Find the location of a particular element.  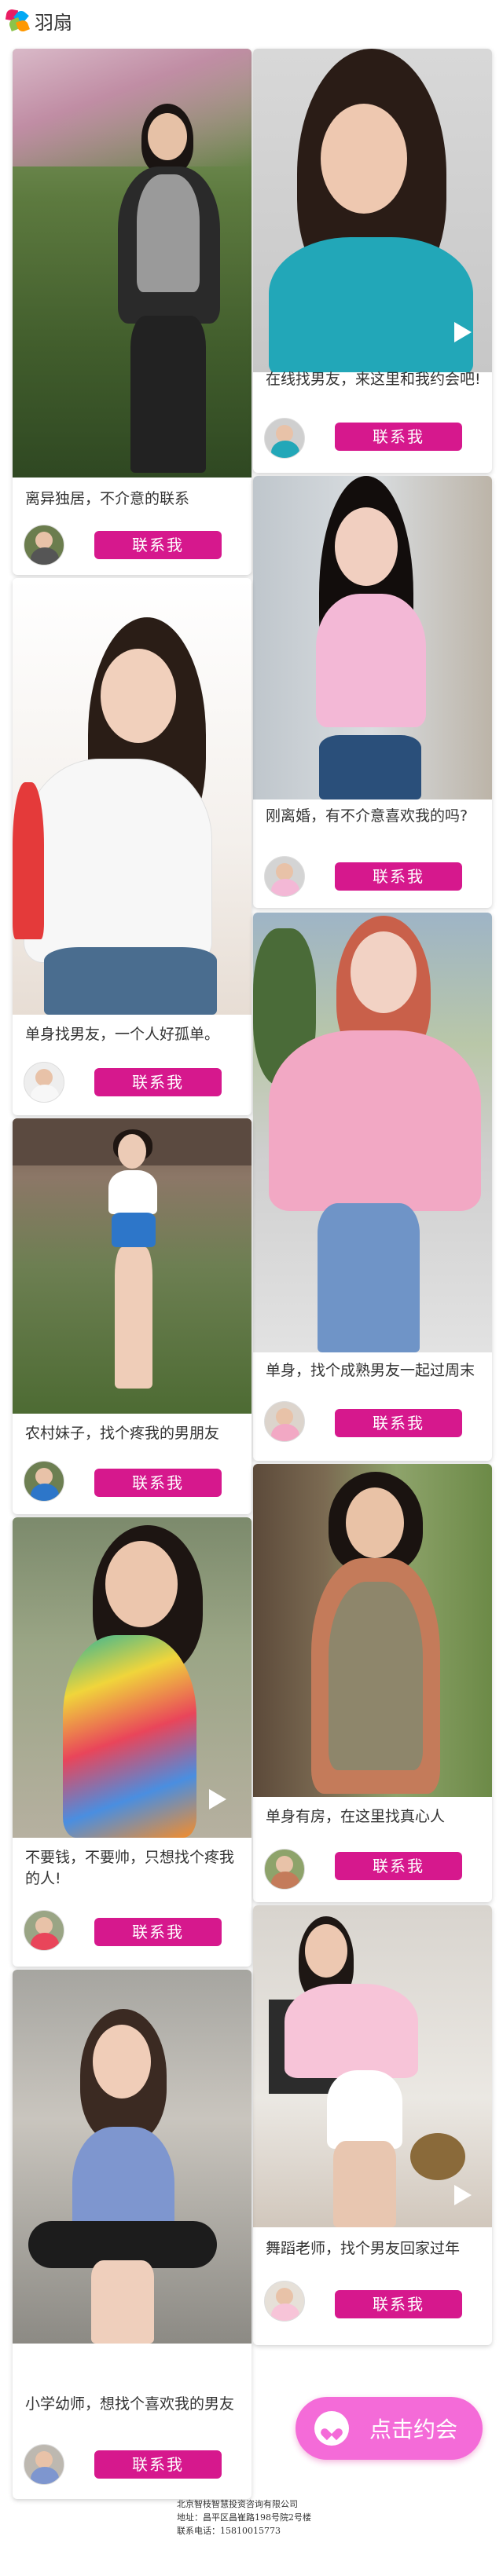

profile-card: 不要钱，不要帅，只想找个疼我的人! 联系我 is located at coordinates (132, 1742).